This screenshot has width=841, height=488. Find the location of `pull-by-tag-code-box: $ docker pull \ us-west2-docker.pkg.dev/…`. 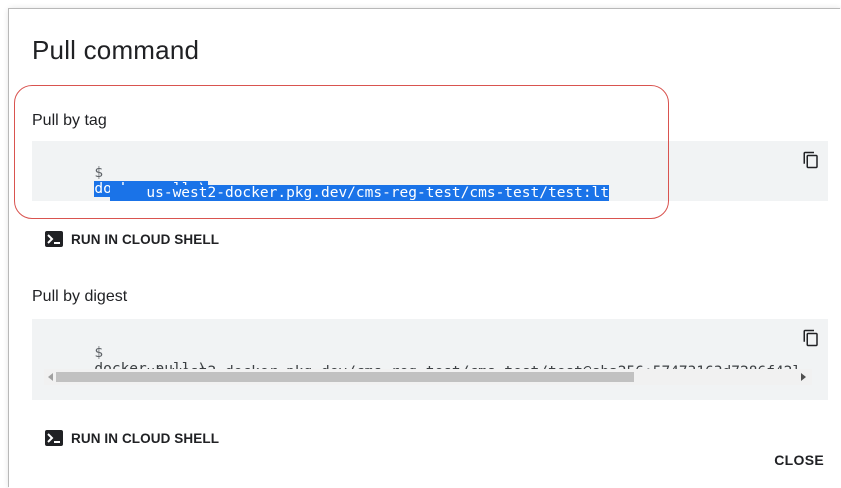

pull-by-tag-code-box: $ docker pull \ us-west2-docker.pkg.dev/… is located at coordinates (430, 171).